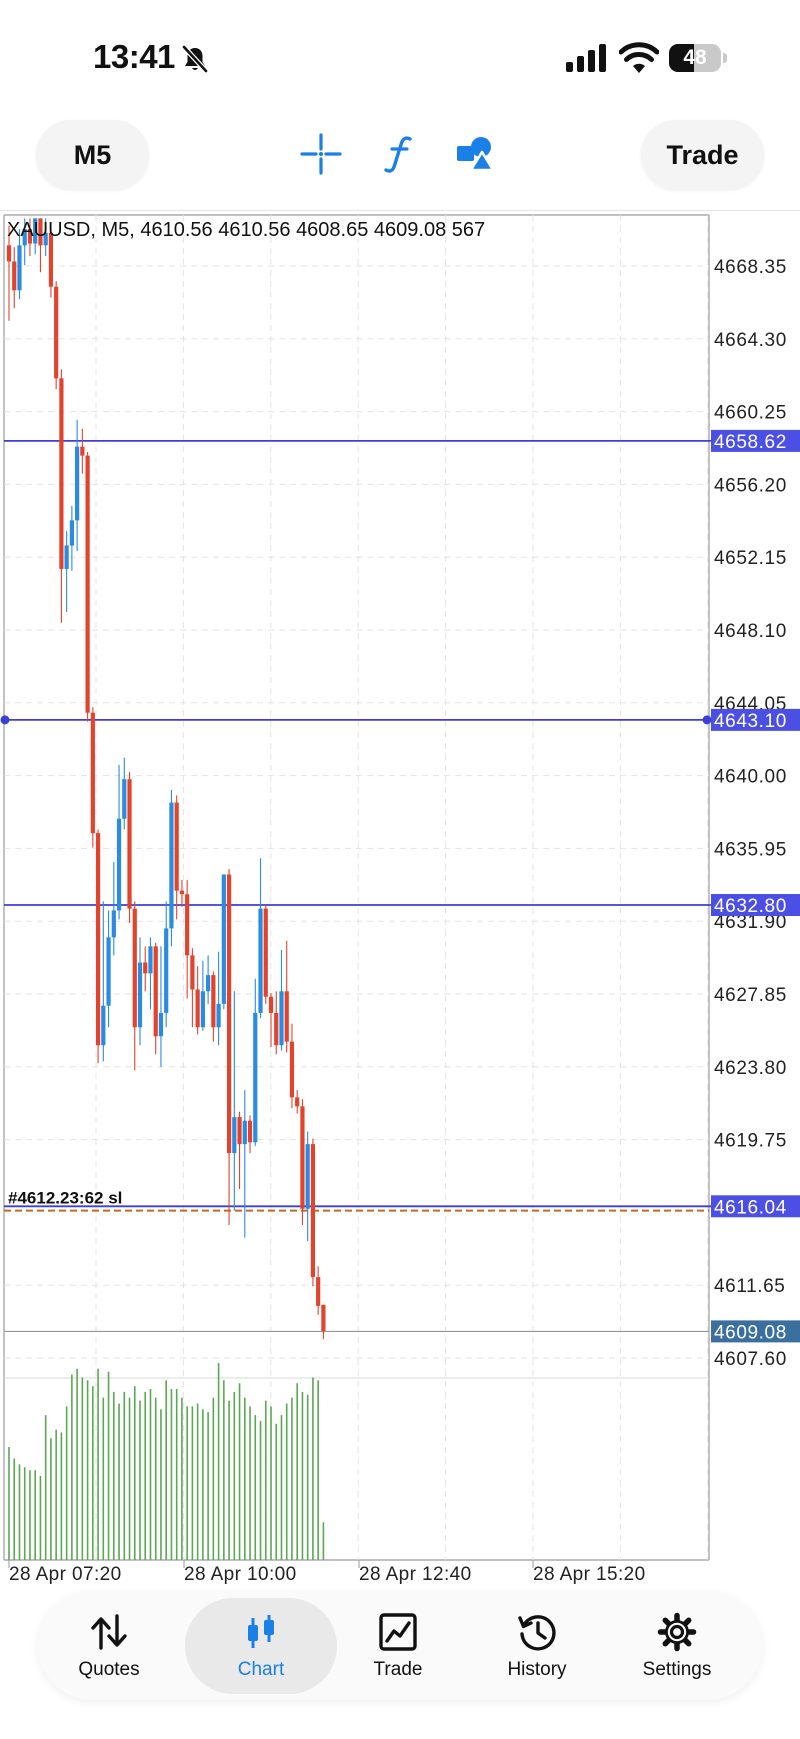 Image resolution: width=800 pixels, height=1739 pixels. Describe the element at coordinates (750, 267) in the screenshot. I see `price-axis-label: 4668.35` at that location.